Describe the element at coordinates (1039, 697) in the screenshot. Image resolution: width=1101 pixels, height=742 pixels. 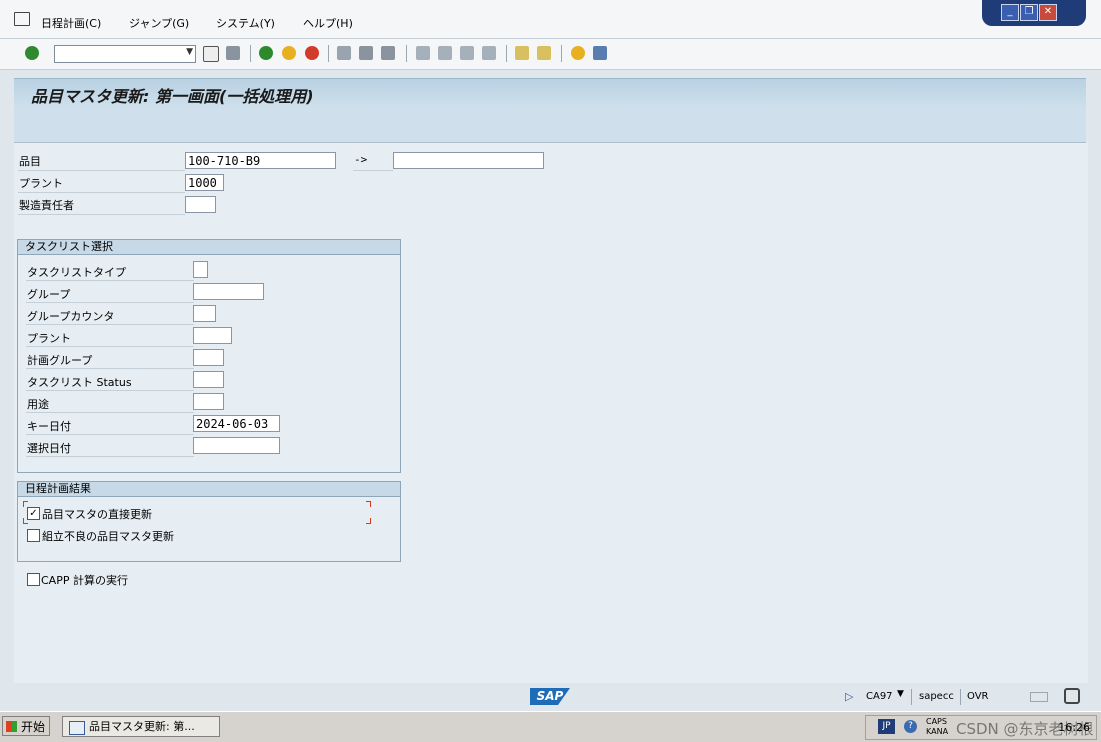
I see `connection-icon` at that location.